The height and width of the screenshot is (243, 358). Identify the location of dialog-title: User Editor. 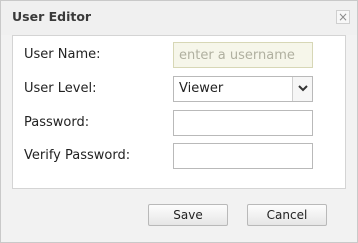
(52, 16).